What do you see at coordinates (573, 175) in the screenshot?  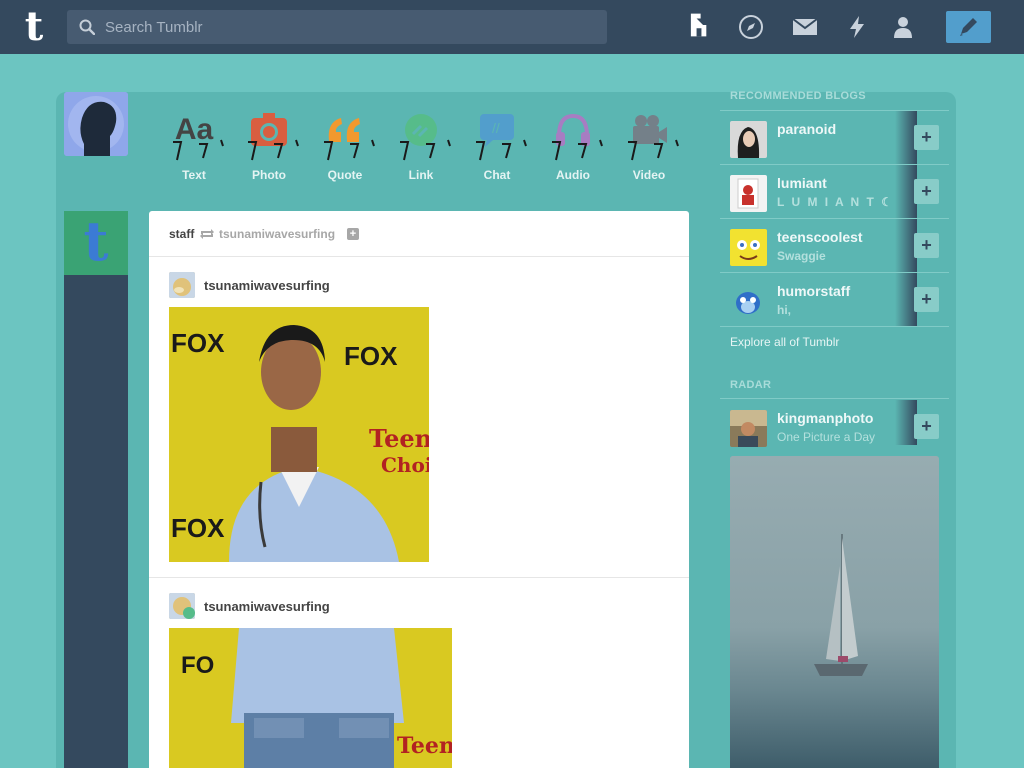 I see `post-type-label: Audio` at bounding box center [573, 175].